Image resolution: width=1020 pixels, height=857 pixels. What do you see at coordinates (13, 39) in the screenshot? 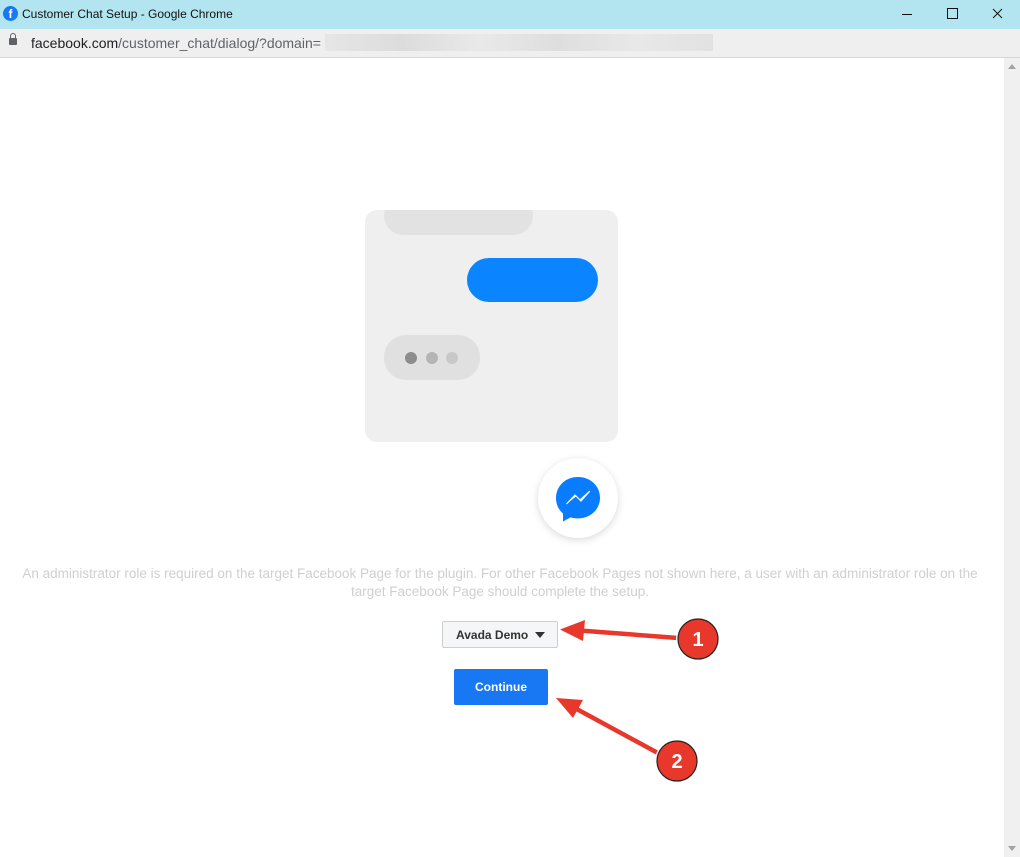
I see `lock-icon` at bounding box center [13, 39].